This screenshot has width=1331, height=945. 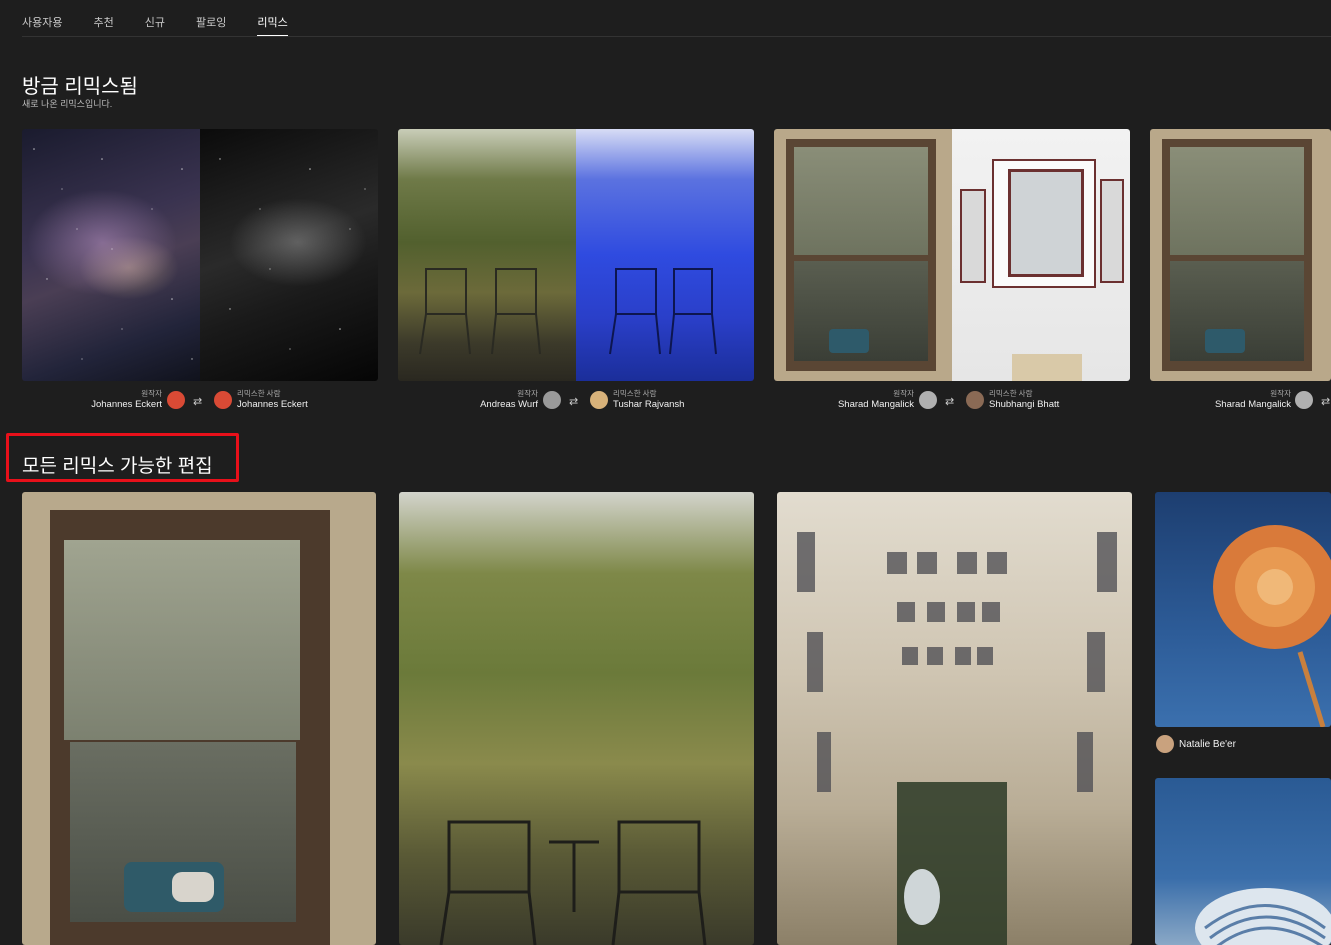 I want to click on all-section-title: 모든 리믹스 가능한 편집, so click(x=117, y=466).